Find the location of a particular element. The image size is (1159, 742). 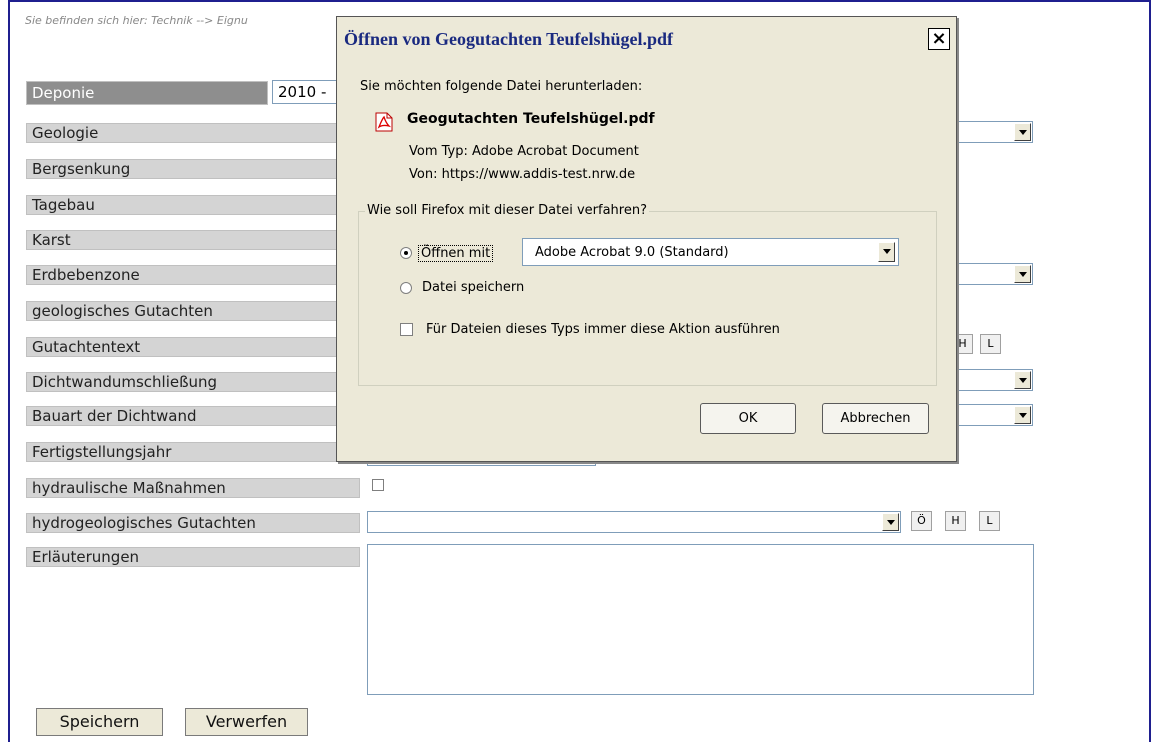

label-tagebau: Tagebau is located at coordinates (193, 205).